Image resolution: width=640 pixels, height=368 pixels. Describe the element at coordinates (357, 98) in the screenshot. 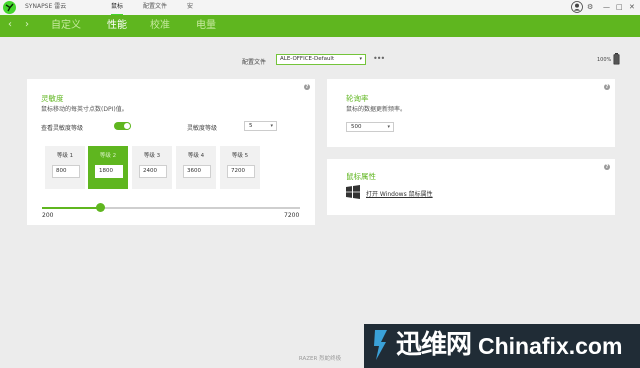

I see `polling-rate-title: 轮询率` at that location.